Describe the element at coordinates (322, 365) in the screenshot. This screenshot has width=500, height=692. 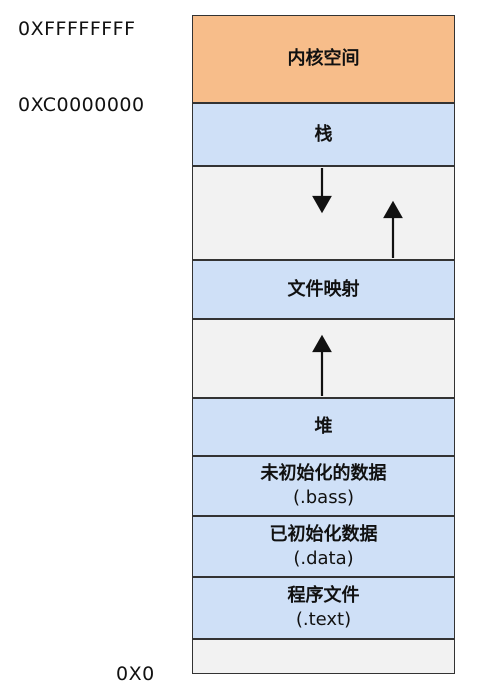
I see `heap-up-arrow` at that location.